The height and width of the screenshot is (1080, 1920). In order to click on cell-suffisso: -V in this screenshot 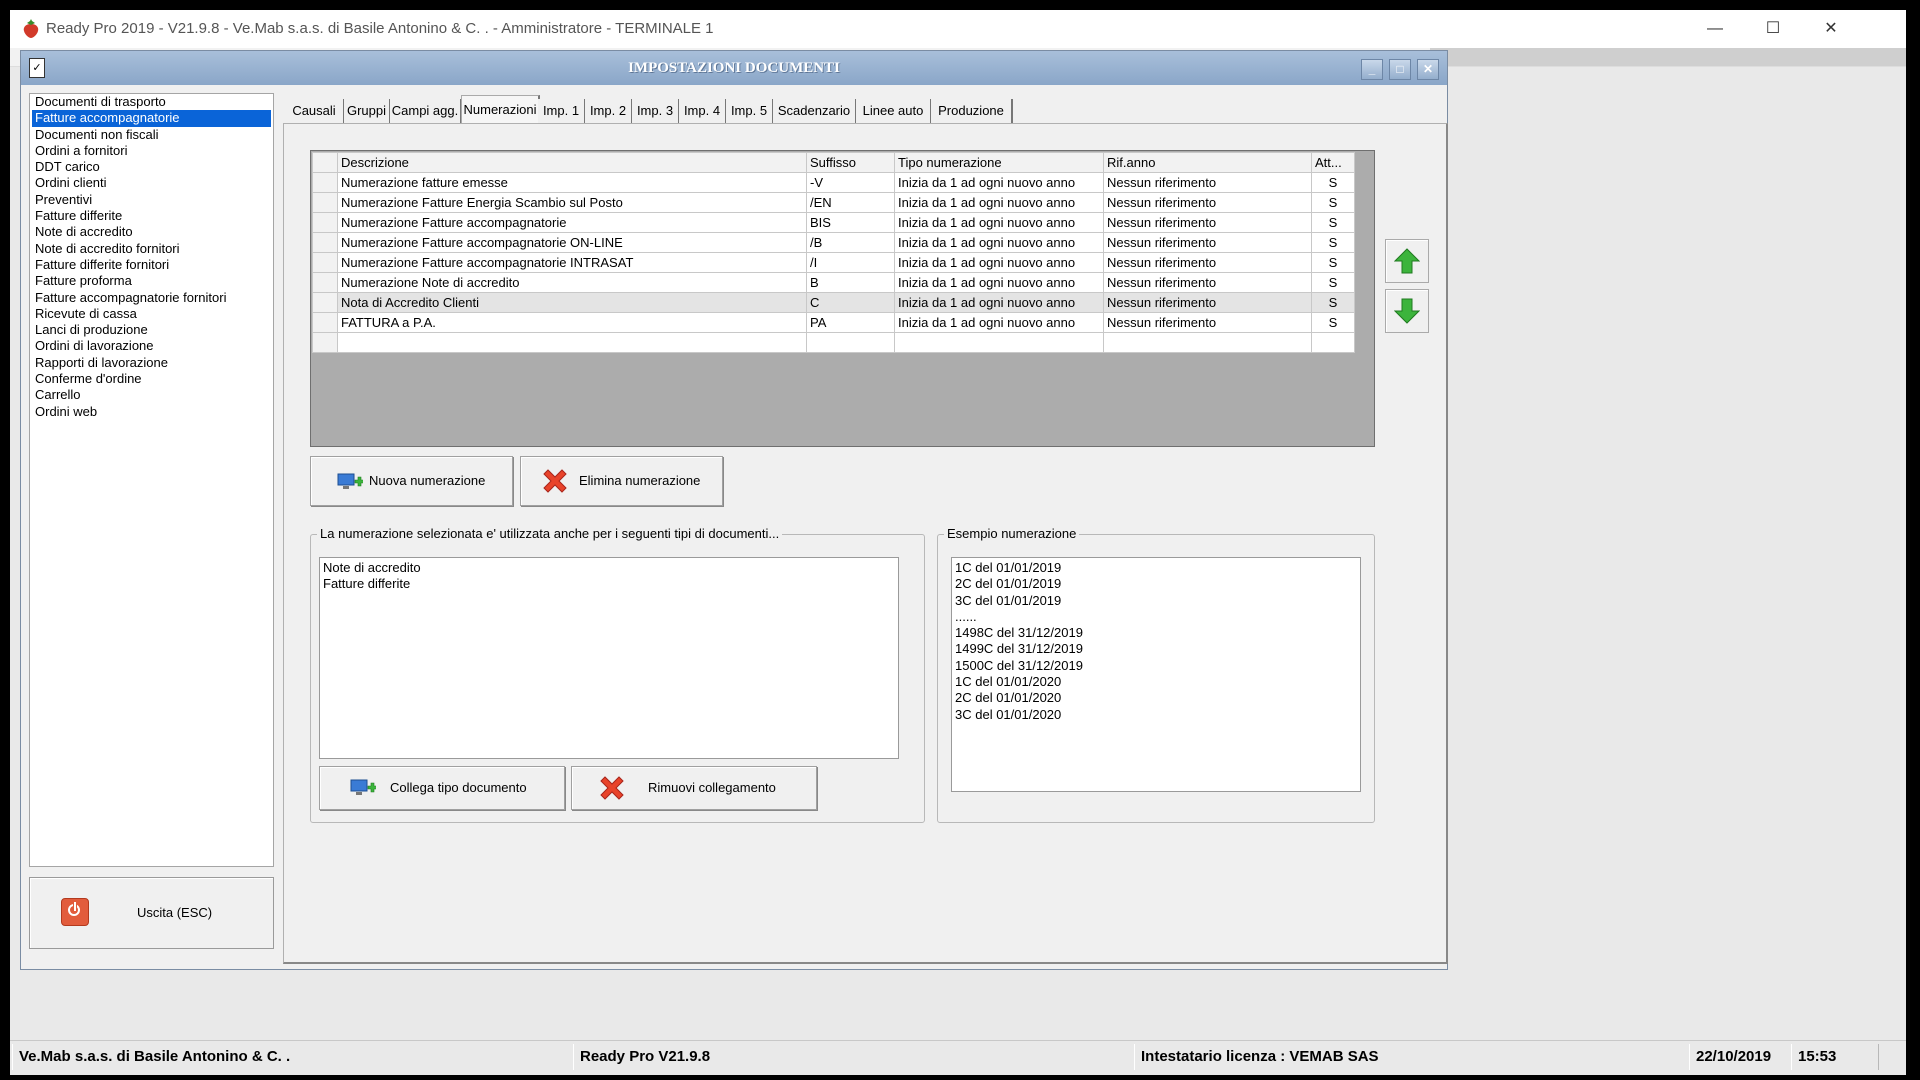, I will do `click(850, 182)`.